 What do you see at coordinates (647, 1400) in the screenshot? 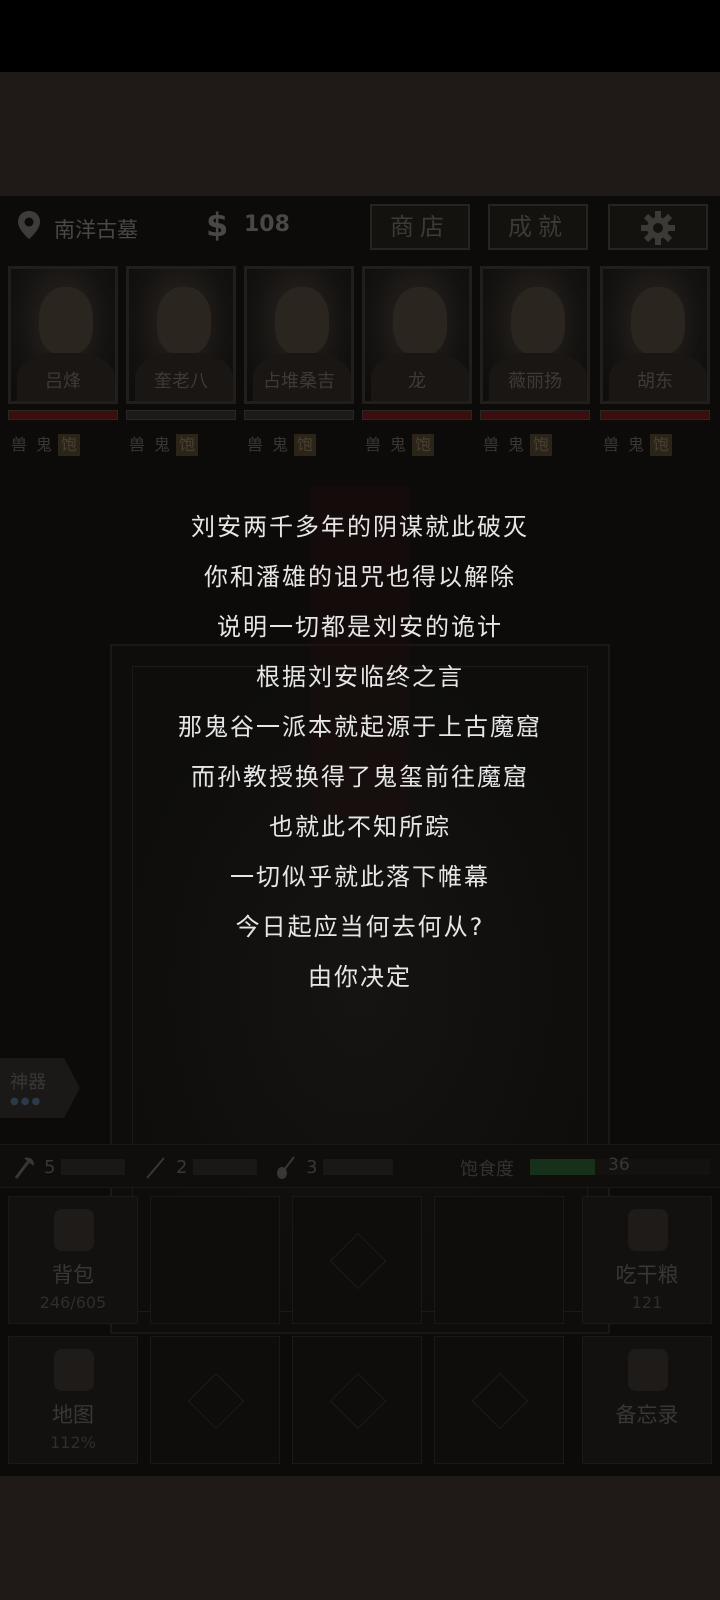
I see `memo-button: 备忘录` at bounding box center [647, 1400].